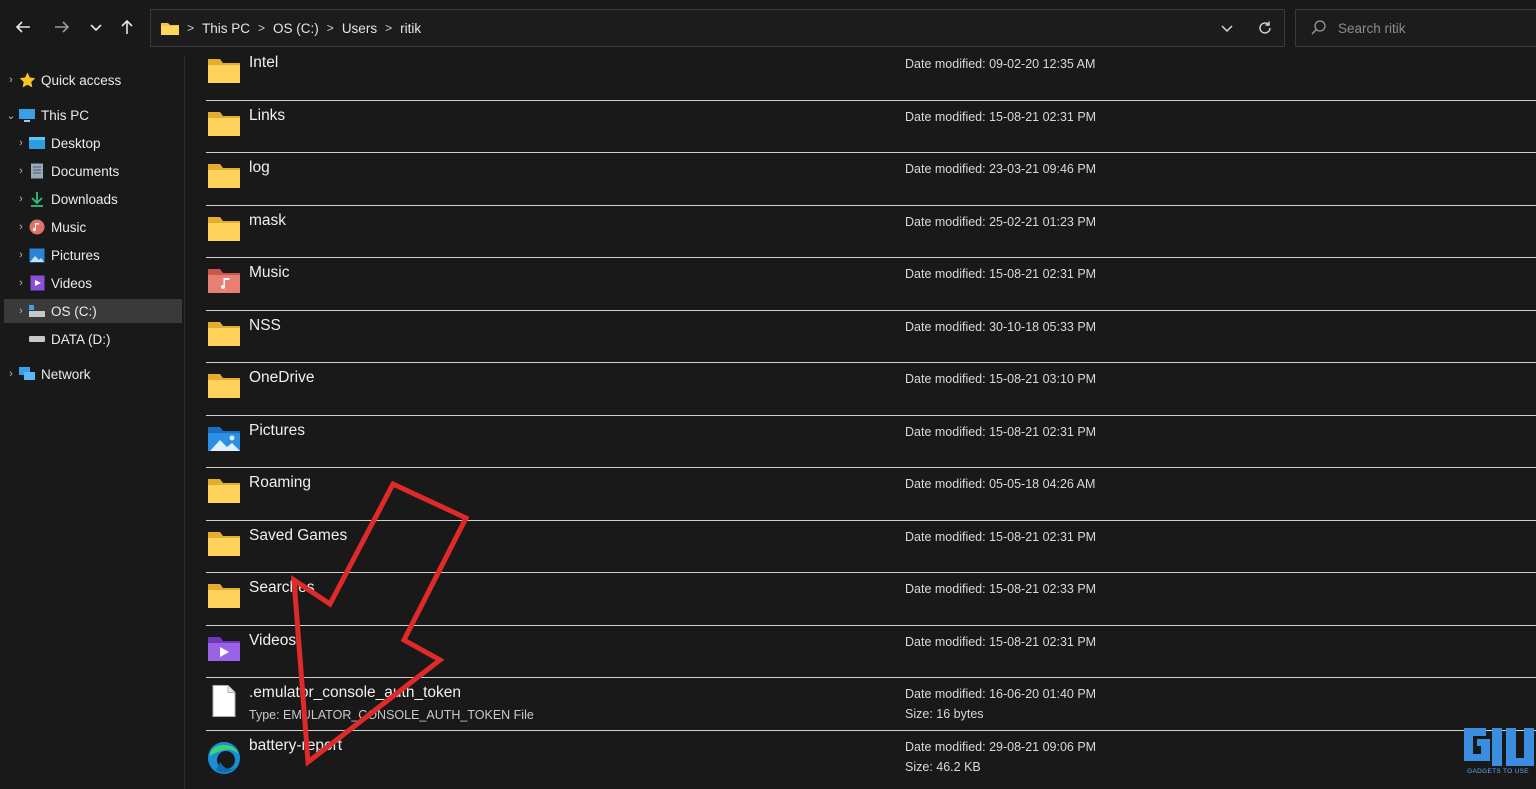  I want to click on item-type: Type: EMULATOR_CONSOLE_AUTH_TOKEN File, so click(391, 715).